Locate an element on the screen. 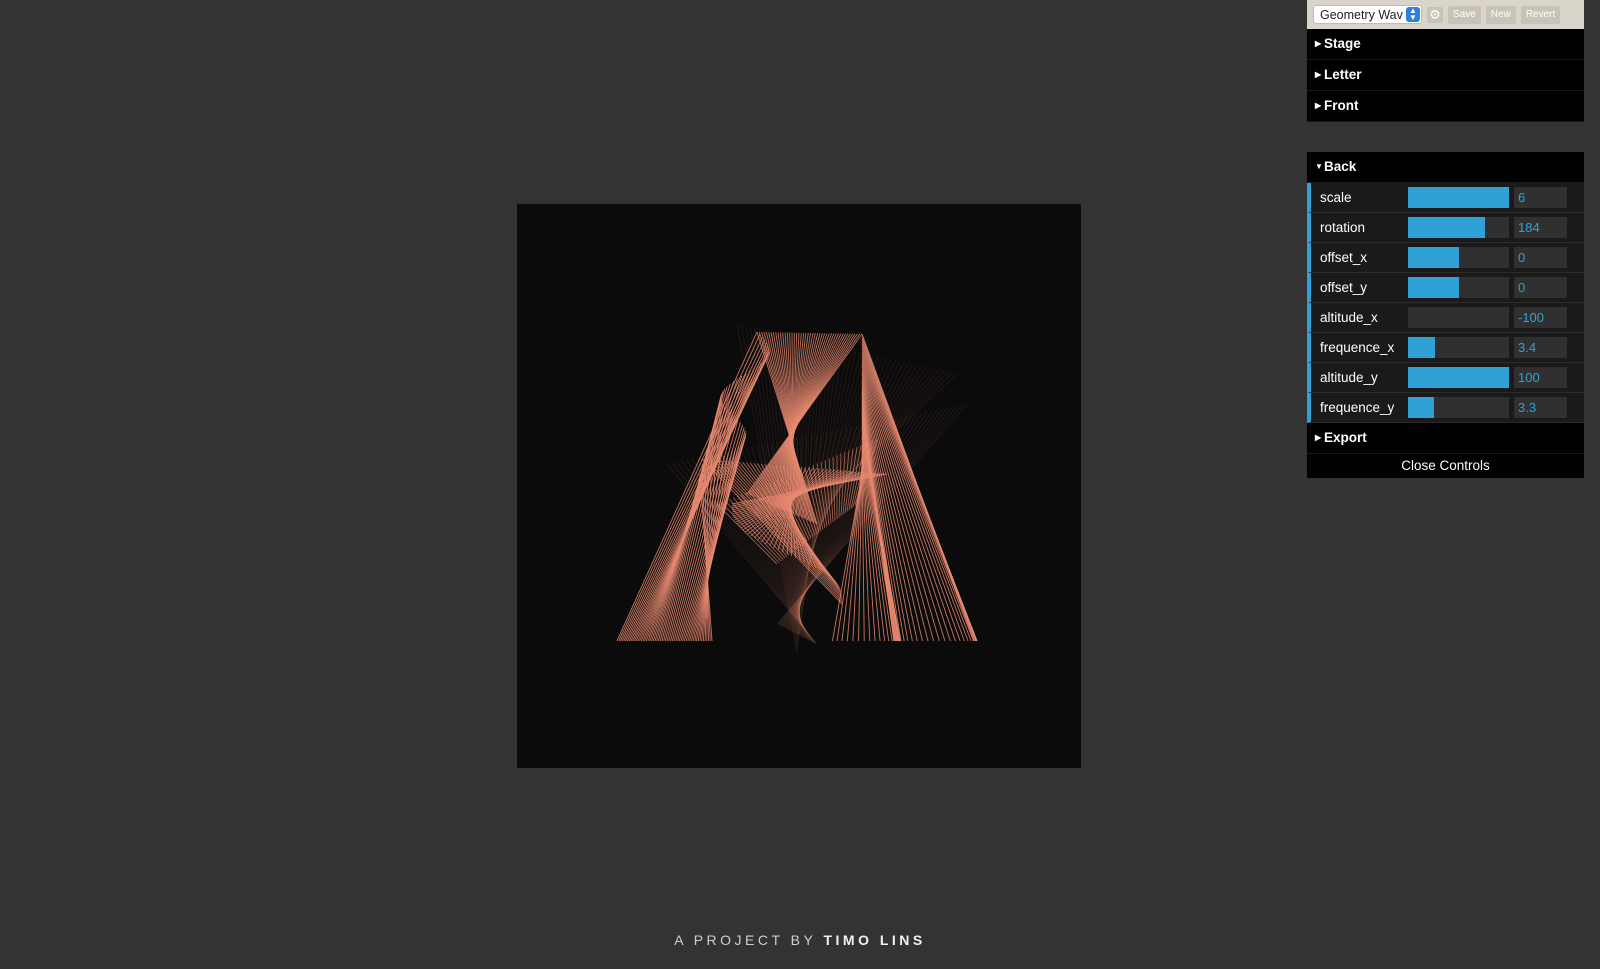 This screenshot has width=1600, height=969. preset-select: Geometry Wav ▲ ▼ is located at coordinates (1367, 14).